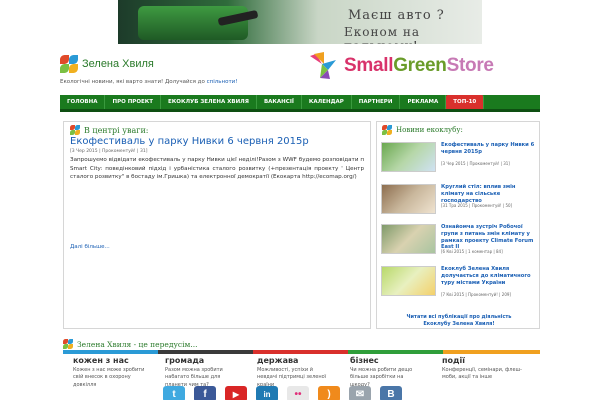 This screenshot has height=400, width=600. What do you see at coordinates (327, 102) in the screenshot?
I see `nav-calendar: КАЛЕНДАР` at bounding box center [327, 102].